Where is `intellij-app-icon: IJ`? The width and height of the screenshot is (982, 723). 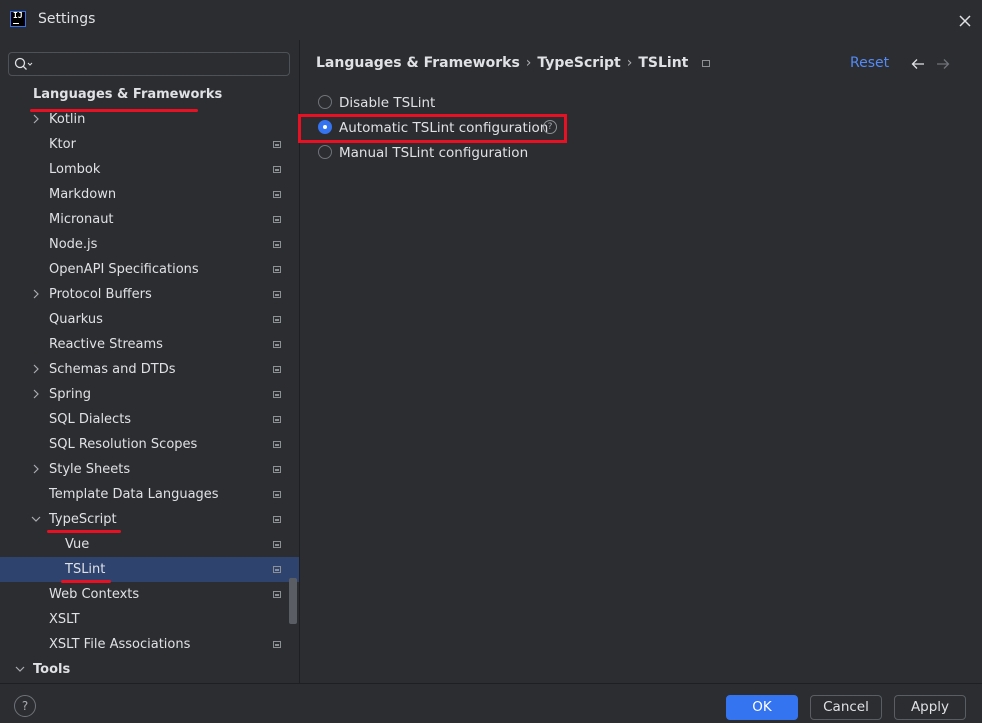 intellij-app-icon: IJ is located at coordinates (18, 19).